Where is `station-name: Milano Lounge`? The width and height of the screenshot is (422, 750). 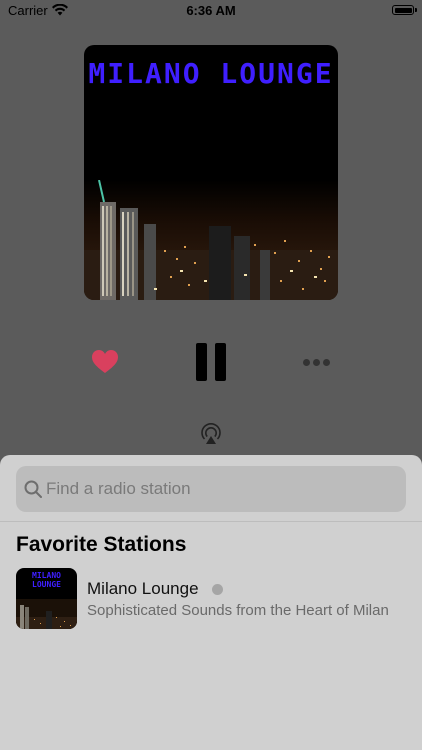
station-name: Milano Lounge is located at coordinates (143, 588).